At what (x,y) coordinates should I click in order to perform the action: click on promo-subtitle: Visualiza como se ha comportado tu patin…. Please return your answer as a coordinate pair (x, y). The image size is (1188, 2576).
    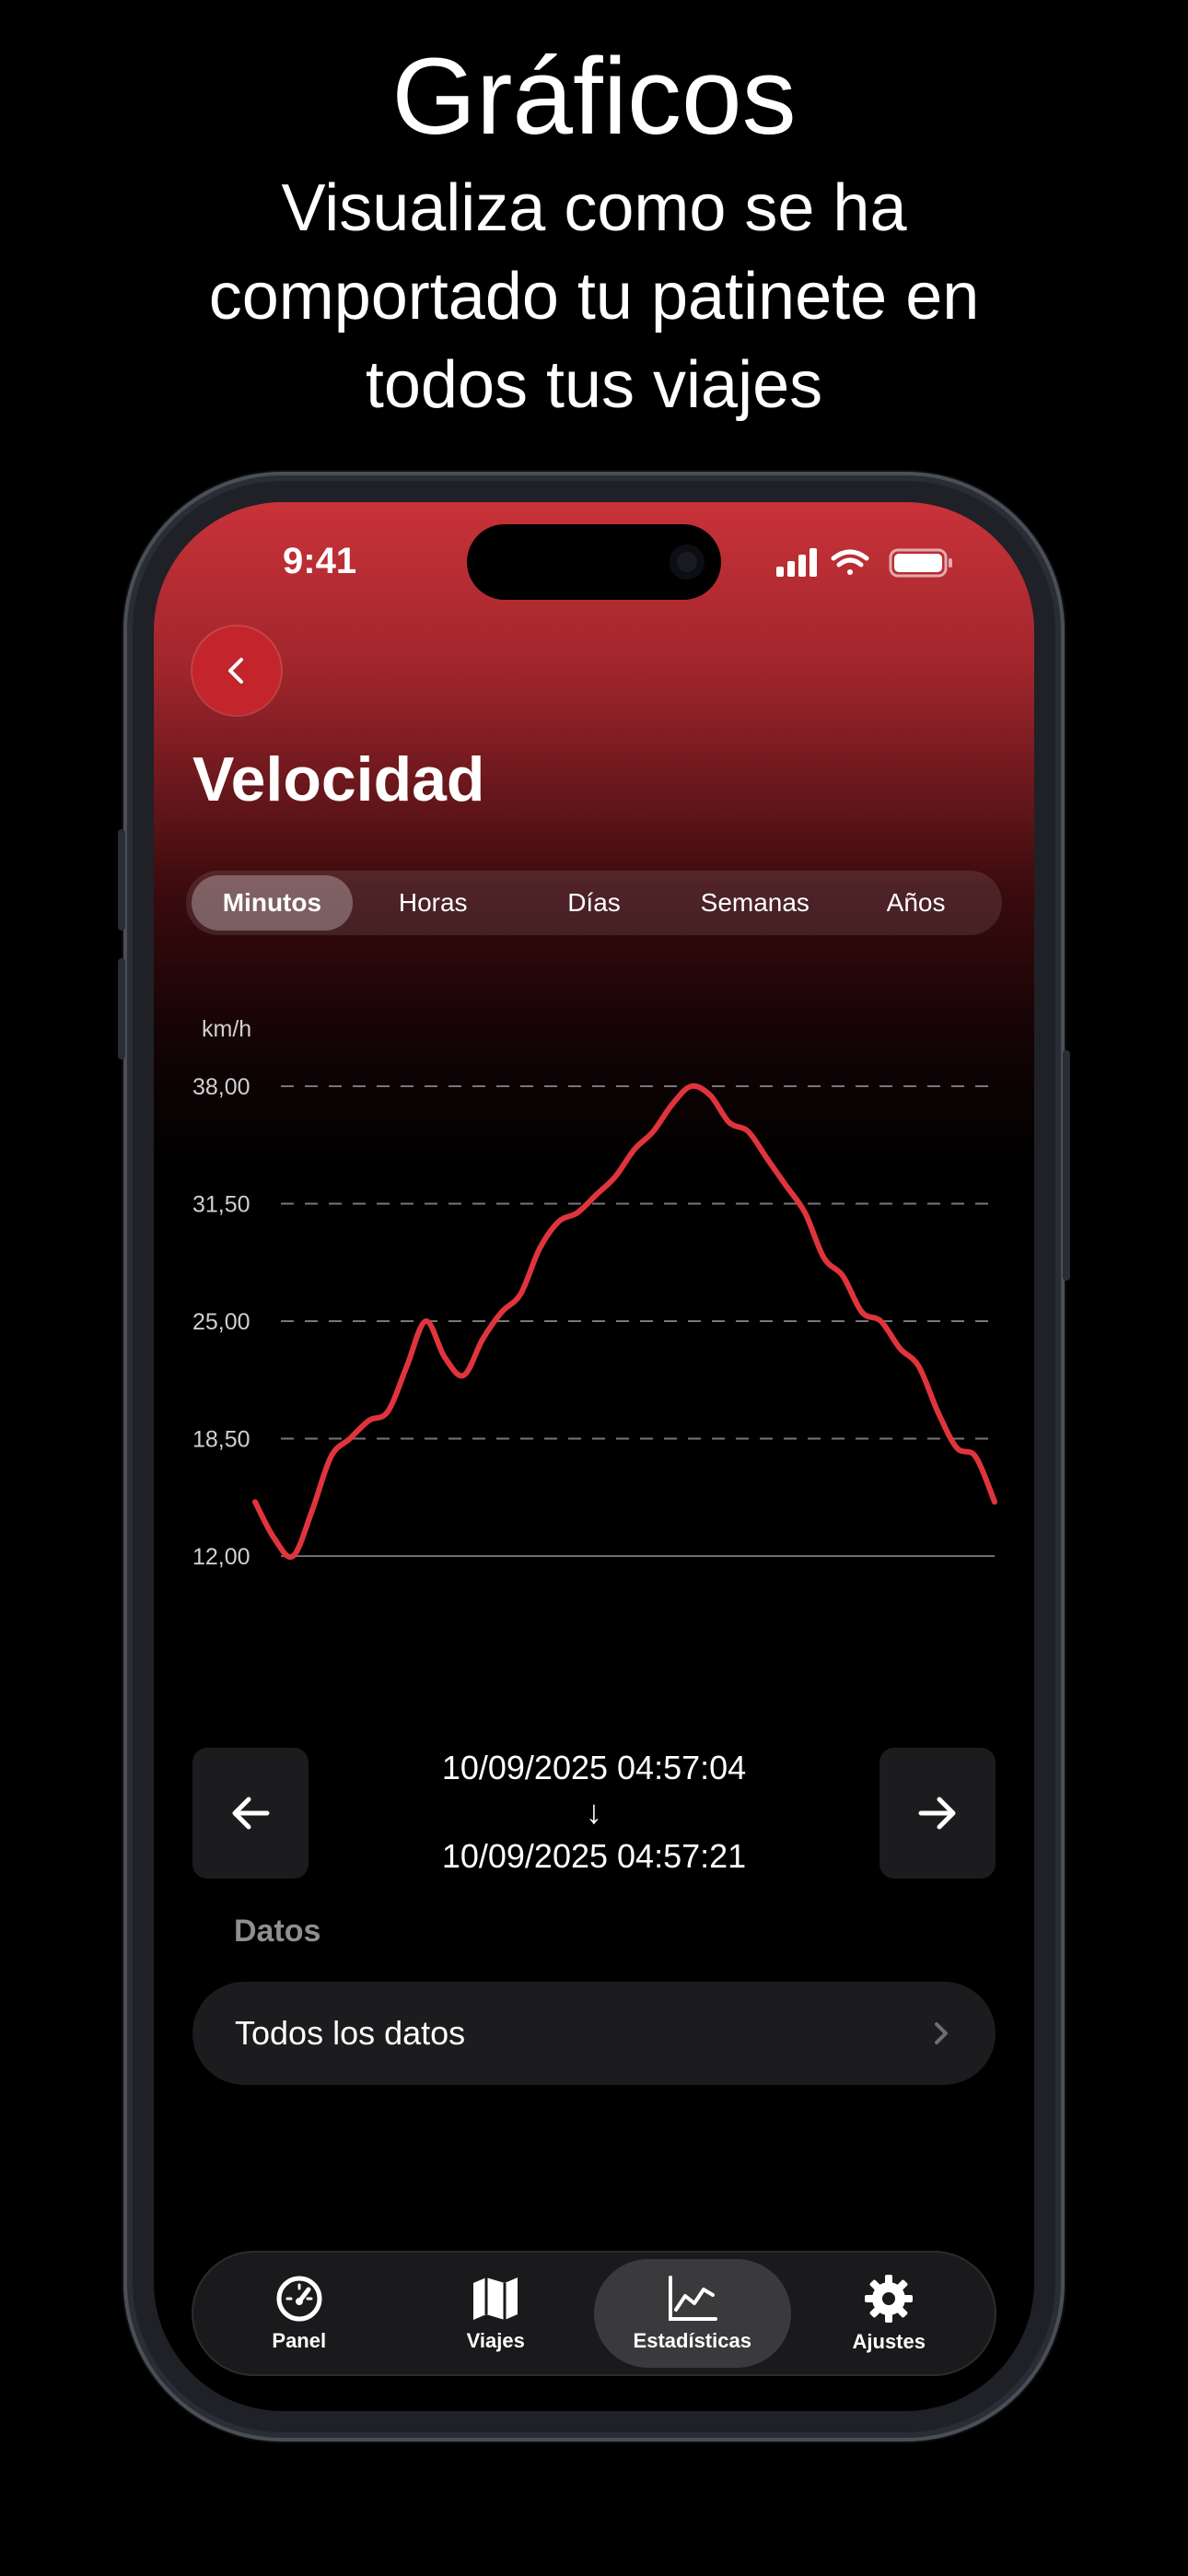
    Looking at the image, I should click on (594, 296).